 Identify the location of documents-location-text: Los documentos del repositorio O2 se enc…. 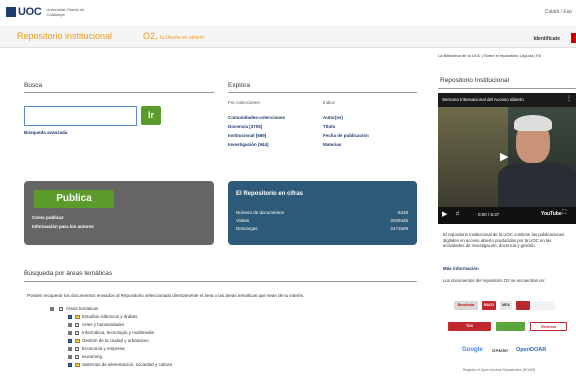
(494, 280).